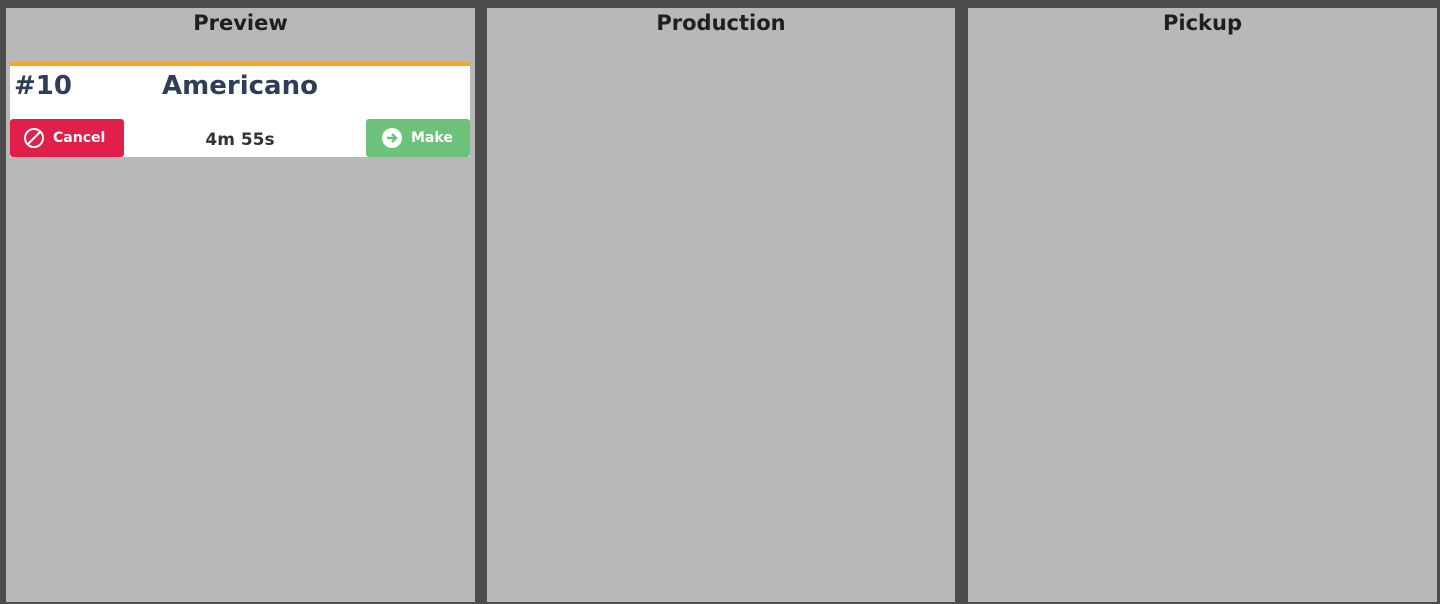  Describe the element at coordinates (240, 109) in the screenshot. I see `order-card: #10 Americano Cancel 4m 55s Make` at that location.